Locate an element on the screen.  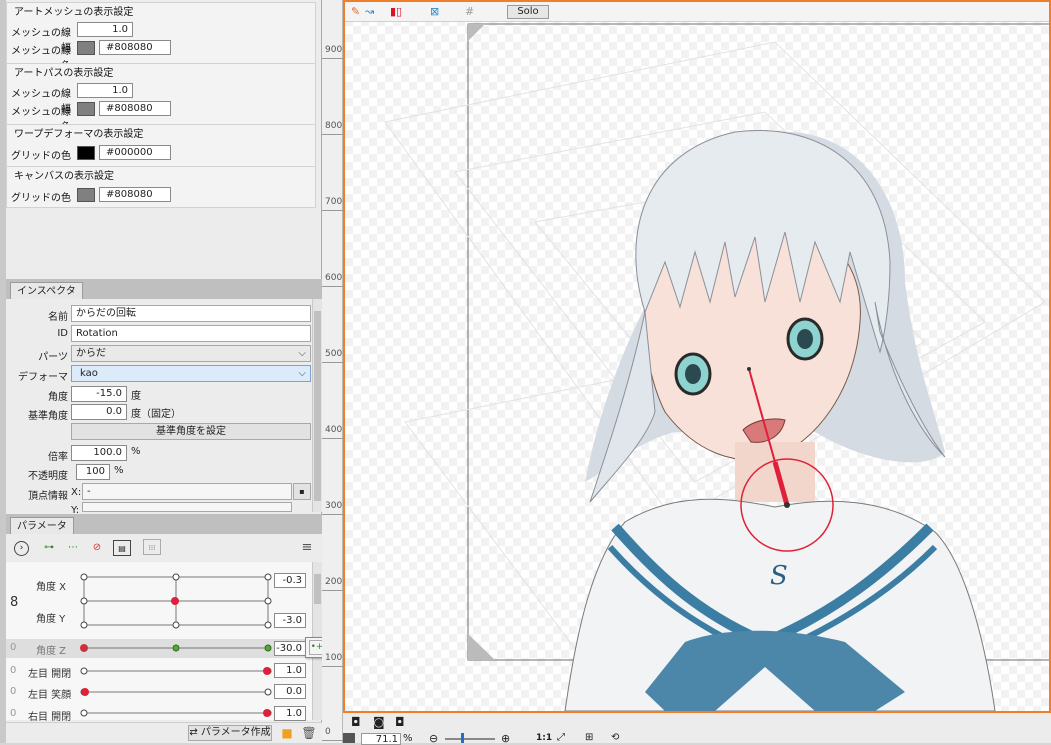
artpath-display-title: アートパスの表示設定 is located at coordinates (64, 73).